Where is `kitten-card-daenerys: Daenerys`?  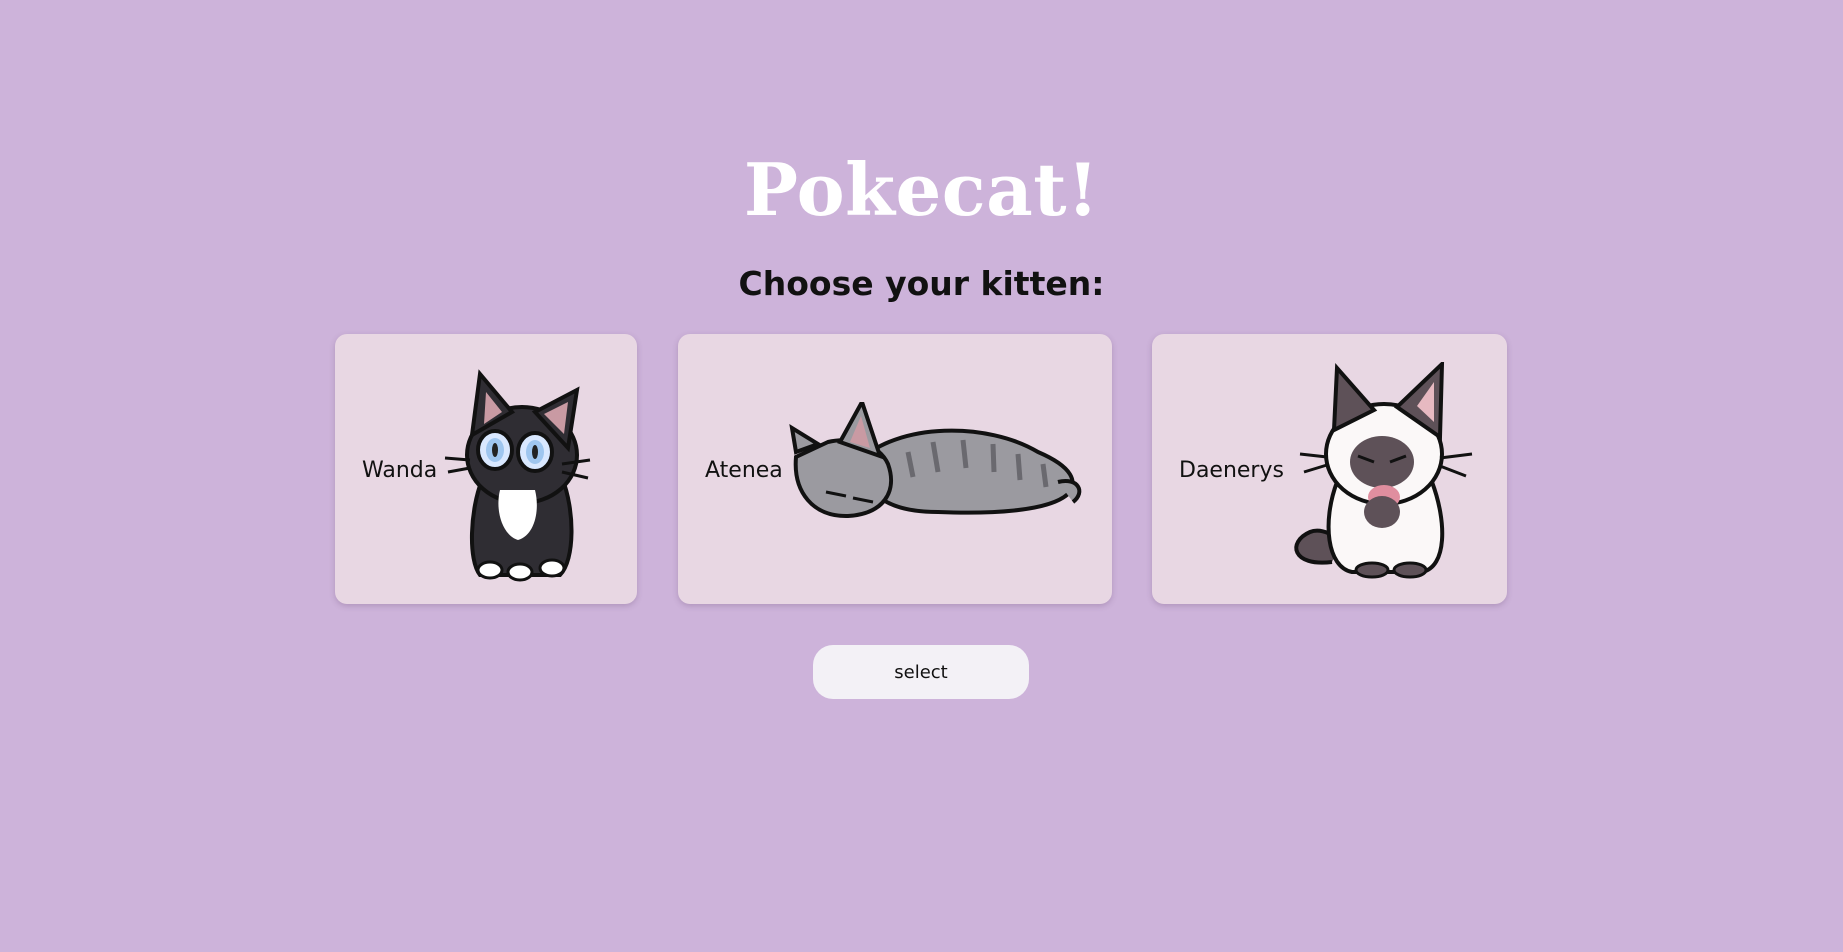
kitten-card-daenerys: Daenerys is located at coordinates (1329, 469).